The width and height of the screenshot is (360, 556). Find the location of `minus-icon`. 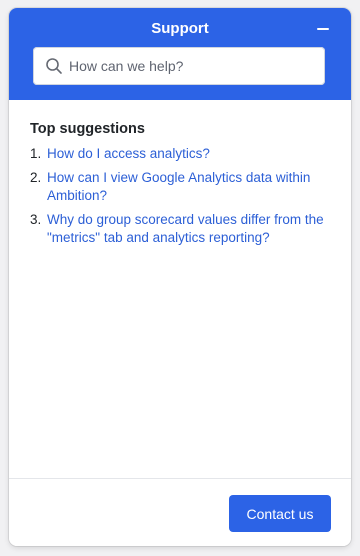

minus-icon is located at coordinates (323, 29).